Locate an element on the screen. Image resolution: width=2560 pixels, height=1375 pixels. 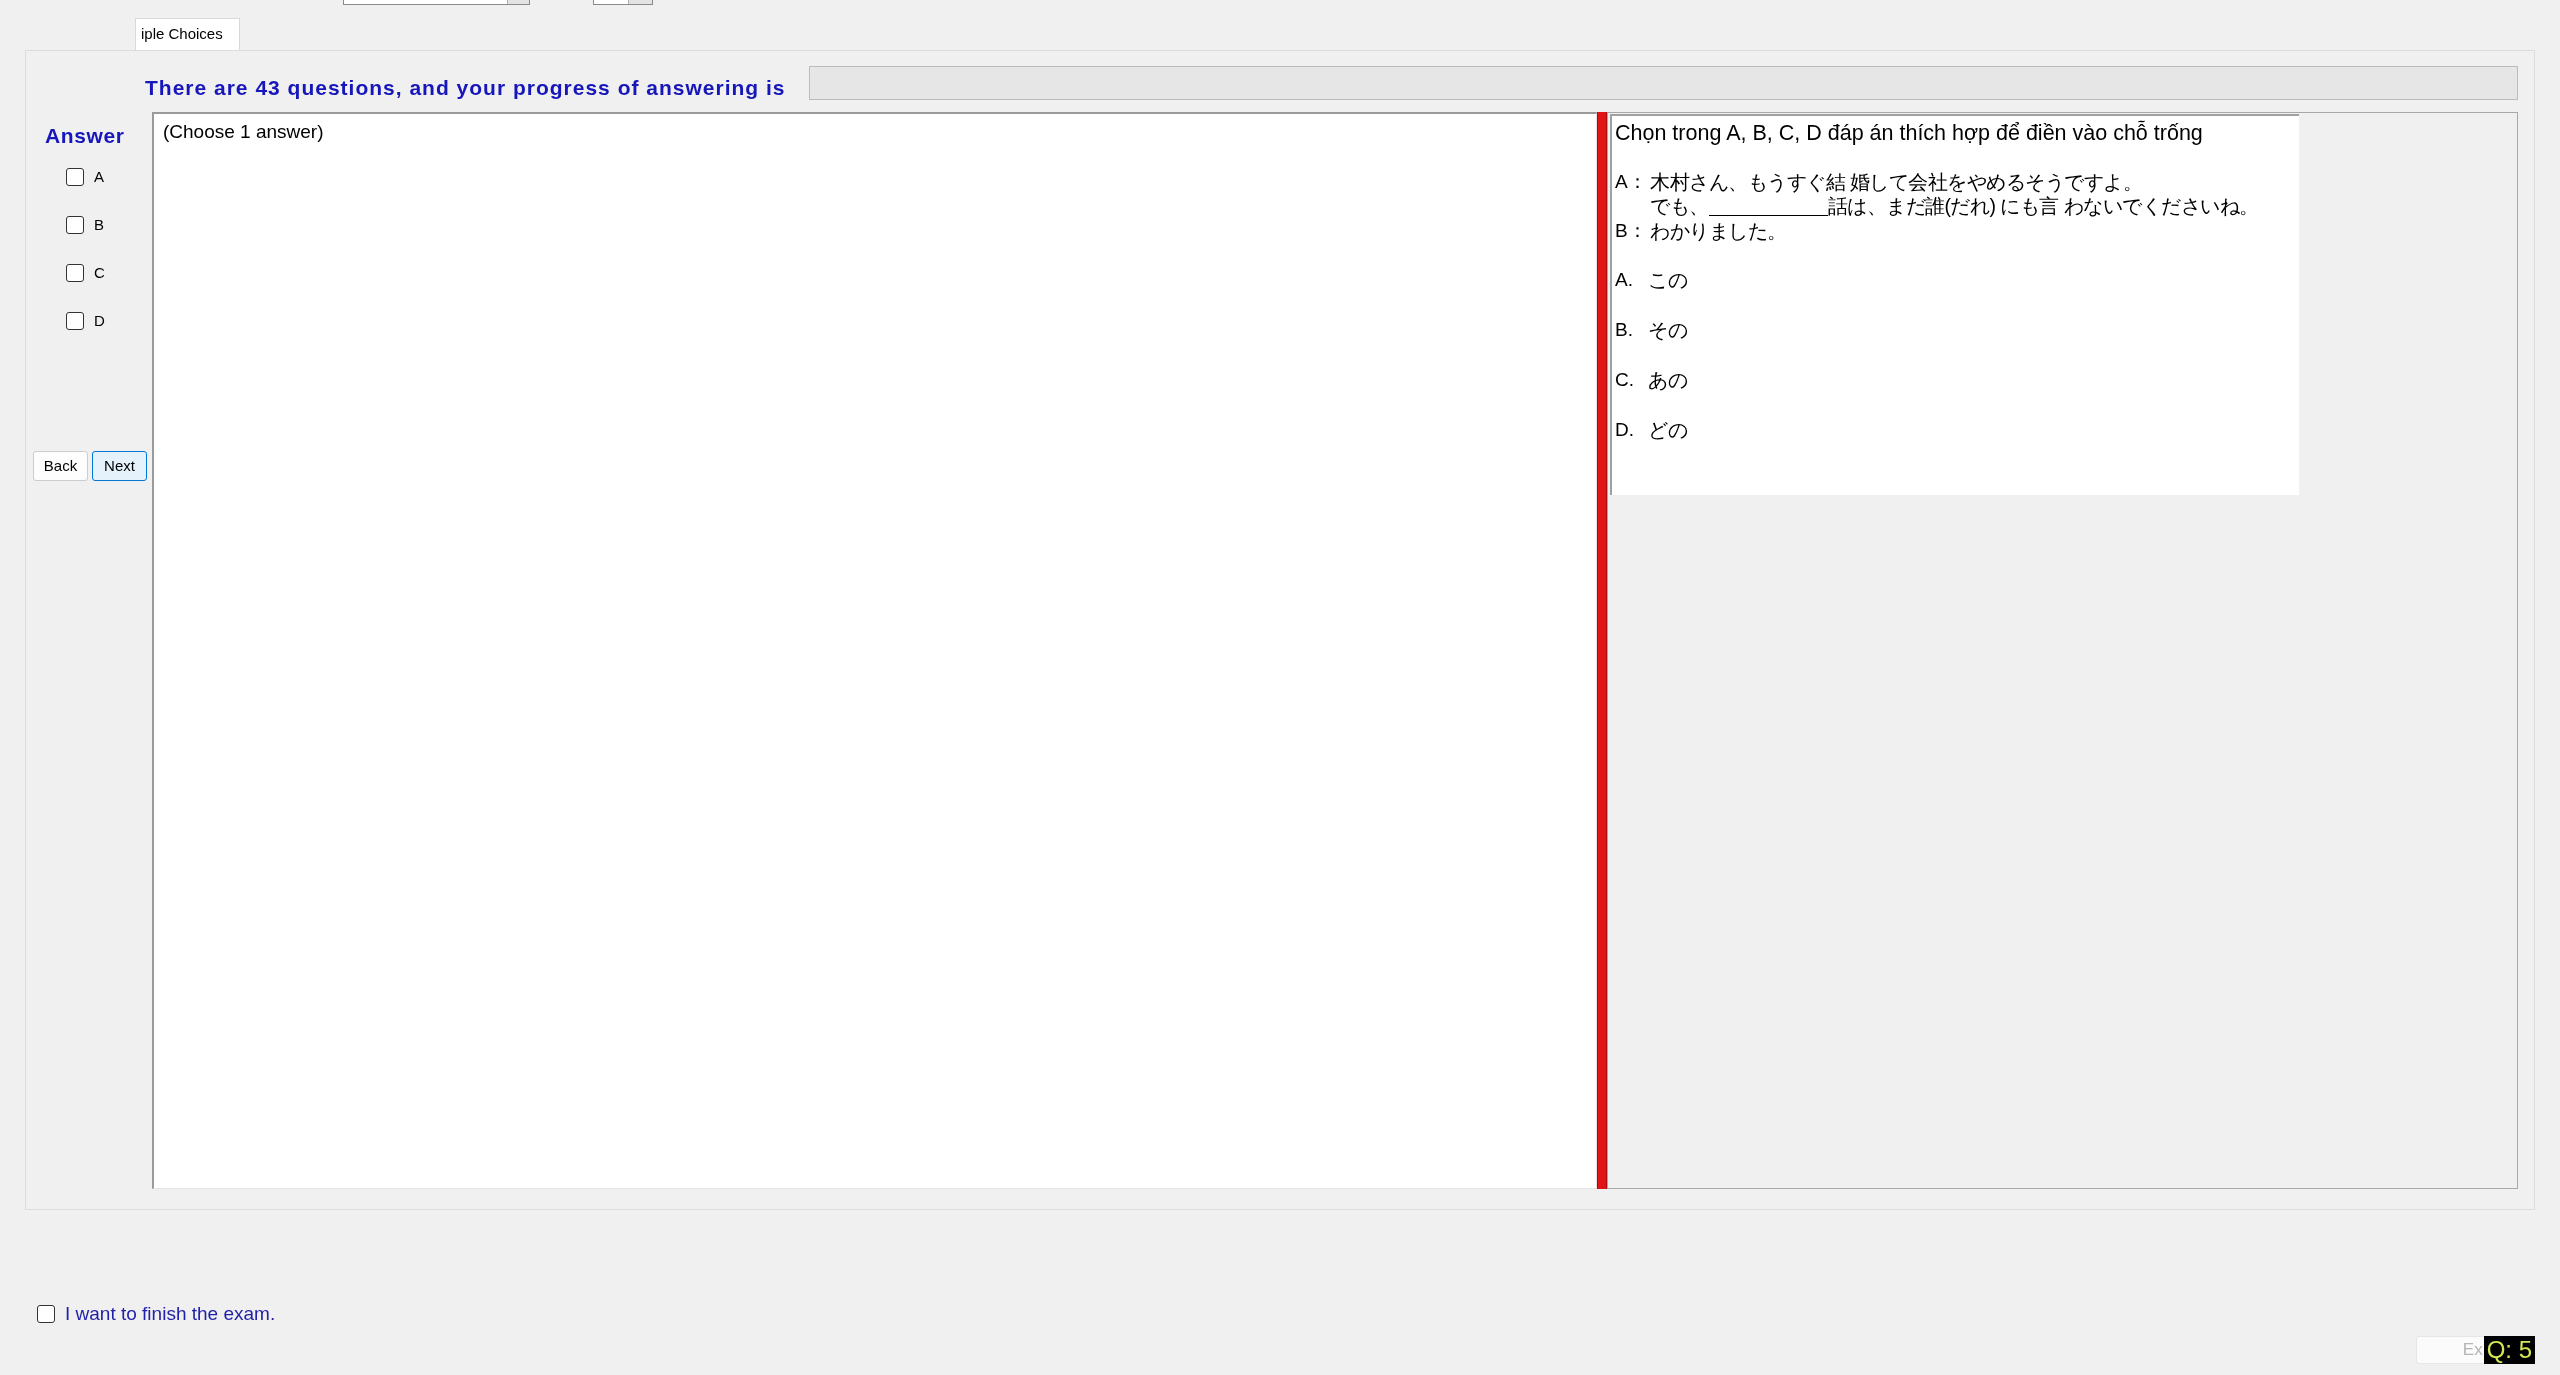
tab: iple Choices is located at coordinates (187, 34).